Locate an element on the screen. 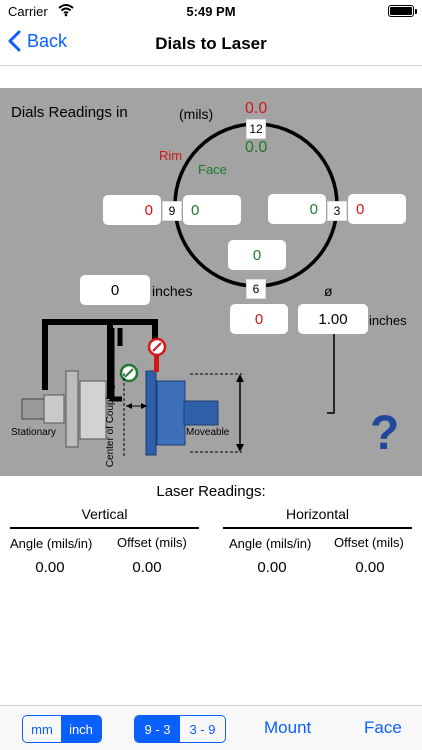 This screenshot has width=422, height=750. status-bar: Carrier 5:49 PM is located at coordinates (211, 11).